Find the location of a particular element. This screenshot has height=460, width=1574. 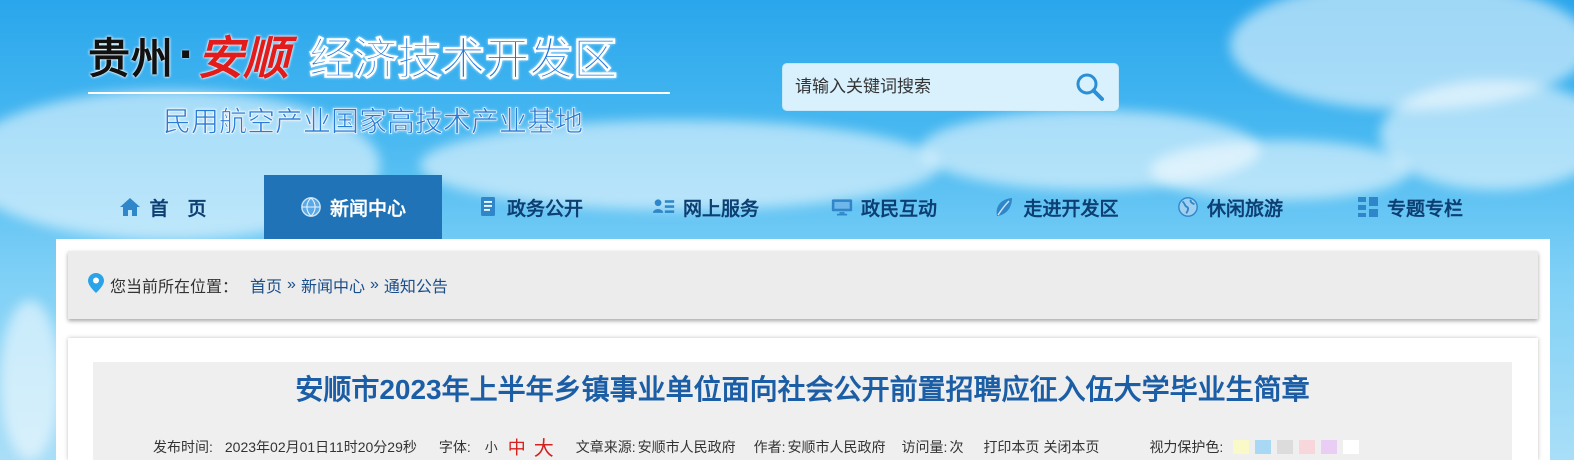

main-nav: 首 页 新闻中心 政务公开 网上服务 政民互动 走进开发区 休闲旅游 专题专栏 is located at coordinates (787, 207).